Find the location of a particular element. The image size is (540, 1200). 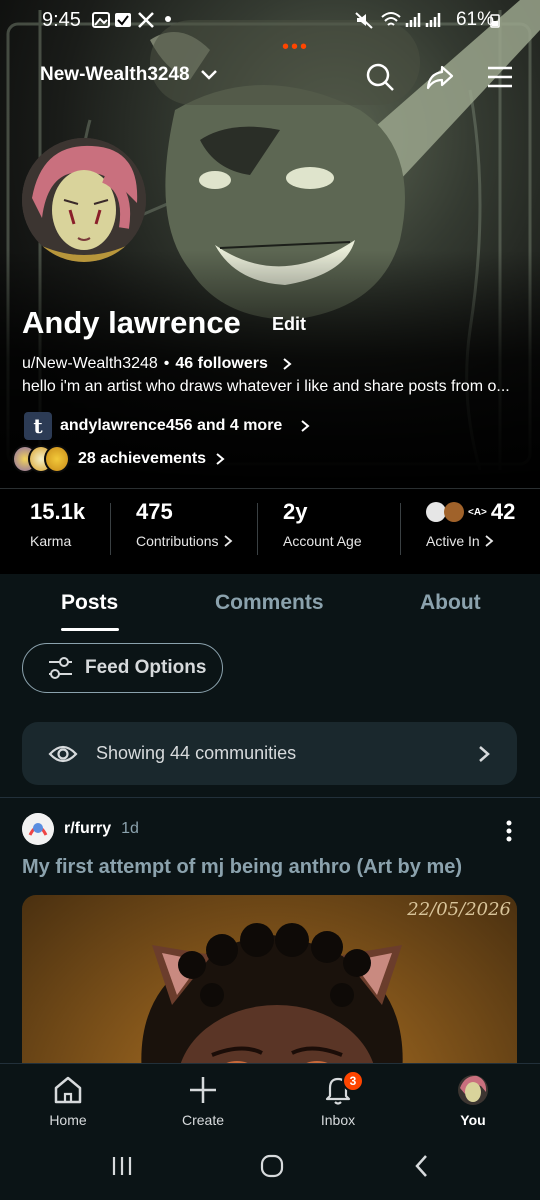

karma-value: 15.1k is located at coordinates (58, 511).